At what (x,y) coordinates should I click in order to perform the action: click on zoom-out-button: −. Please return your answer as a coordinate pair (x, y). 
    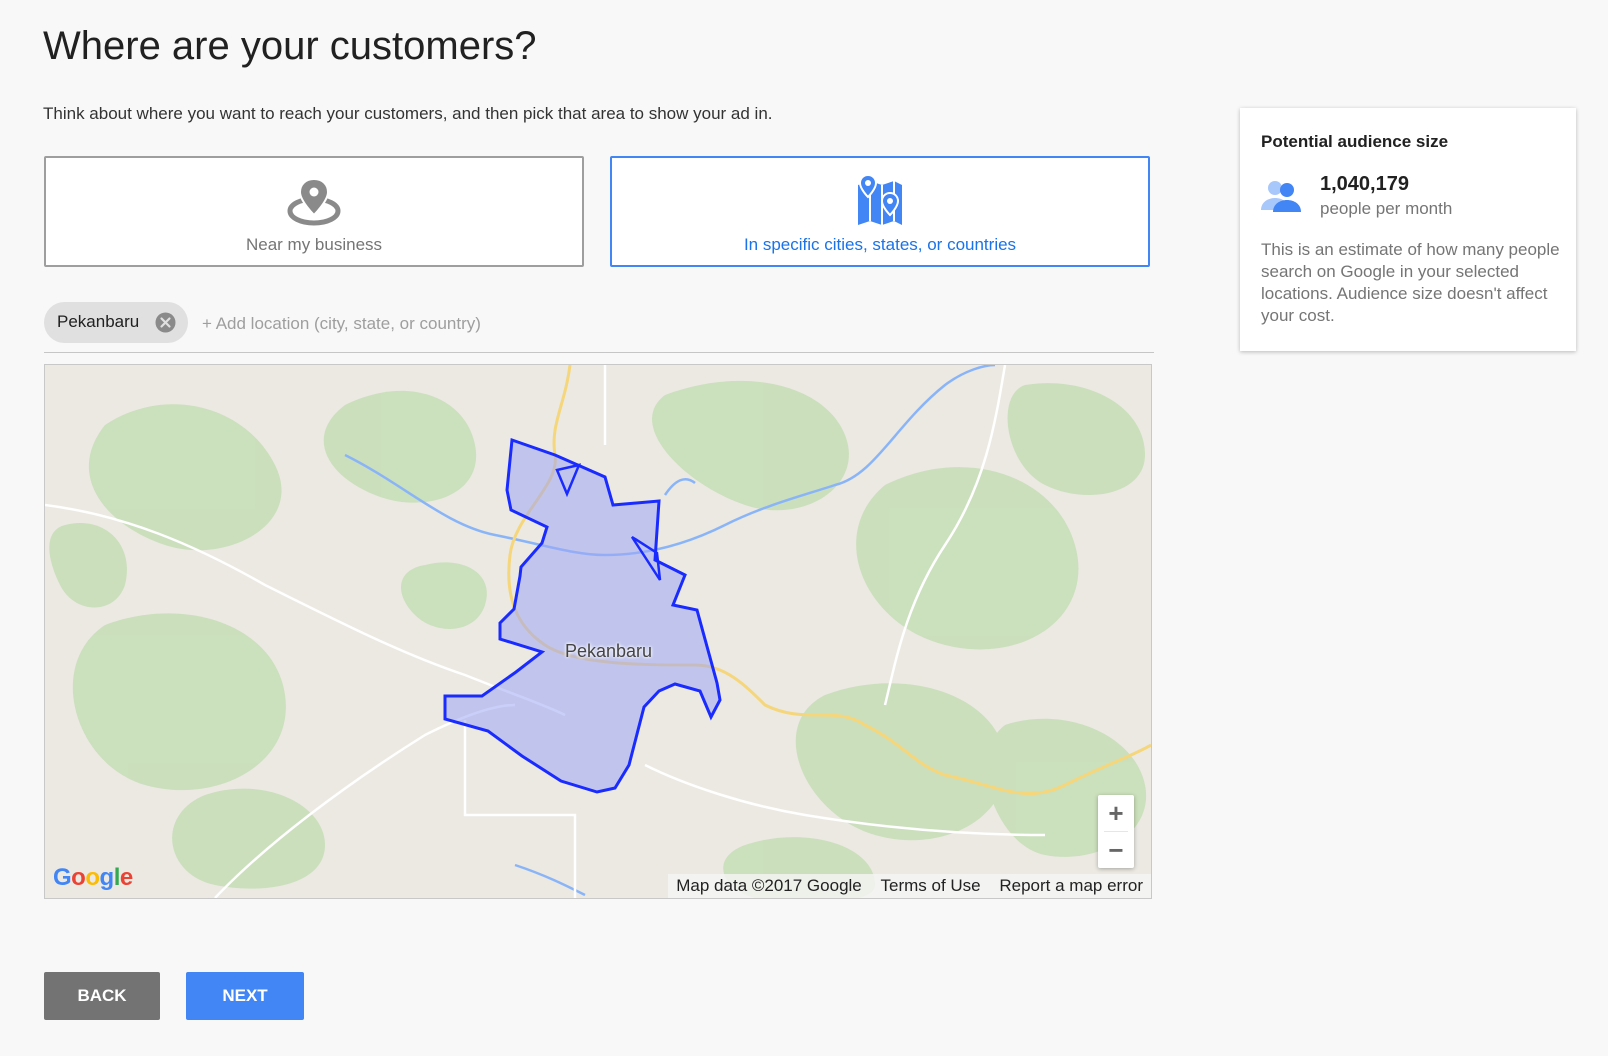
    Looking at the image, I should click on (1116, 850).